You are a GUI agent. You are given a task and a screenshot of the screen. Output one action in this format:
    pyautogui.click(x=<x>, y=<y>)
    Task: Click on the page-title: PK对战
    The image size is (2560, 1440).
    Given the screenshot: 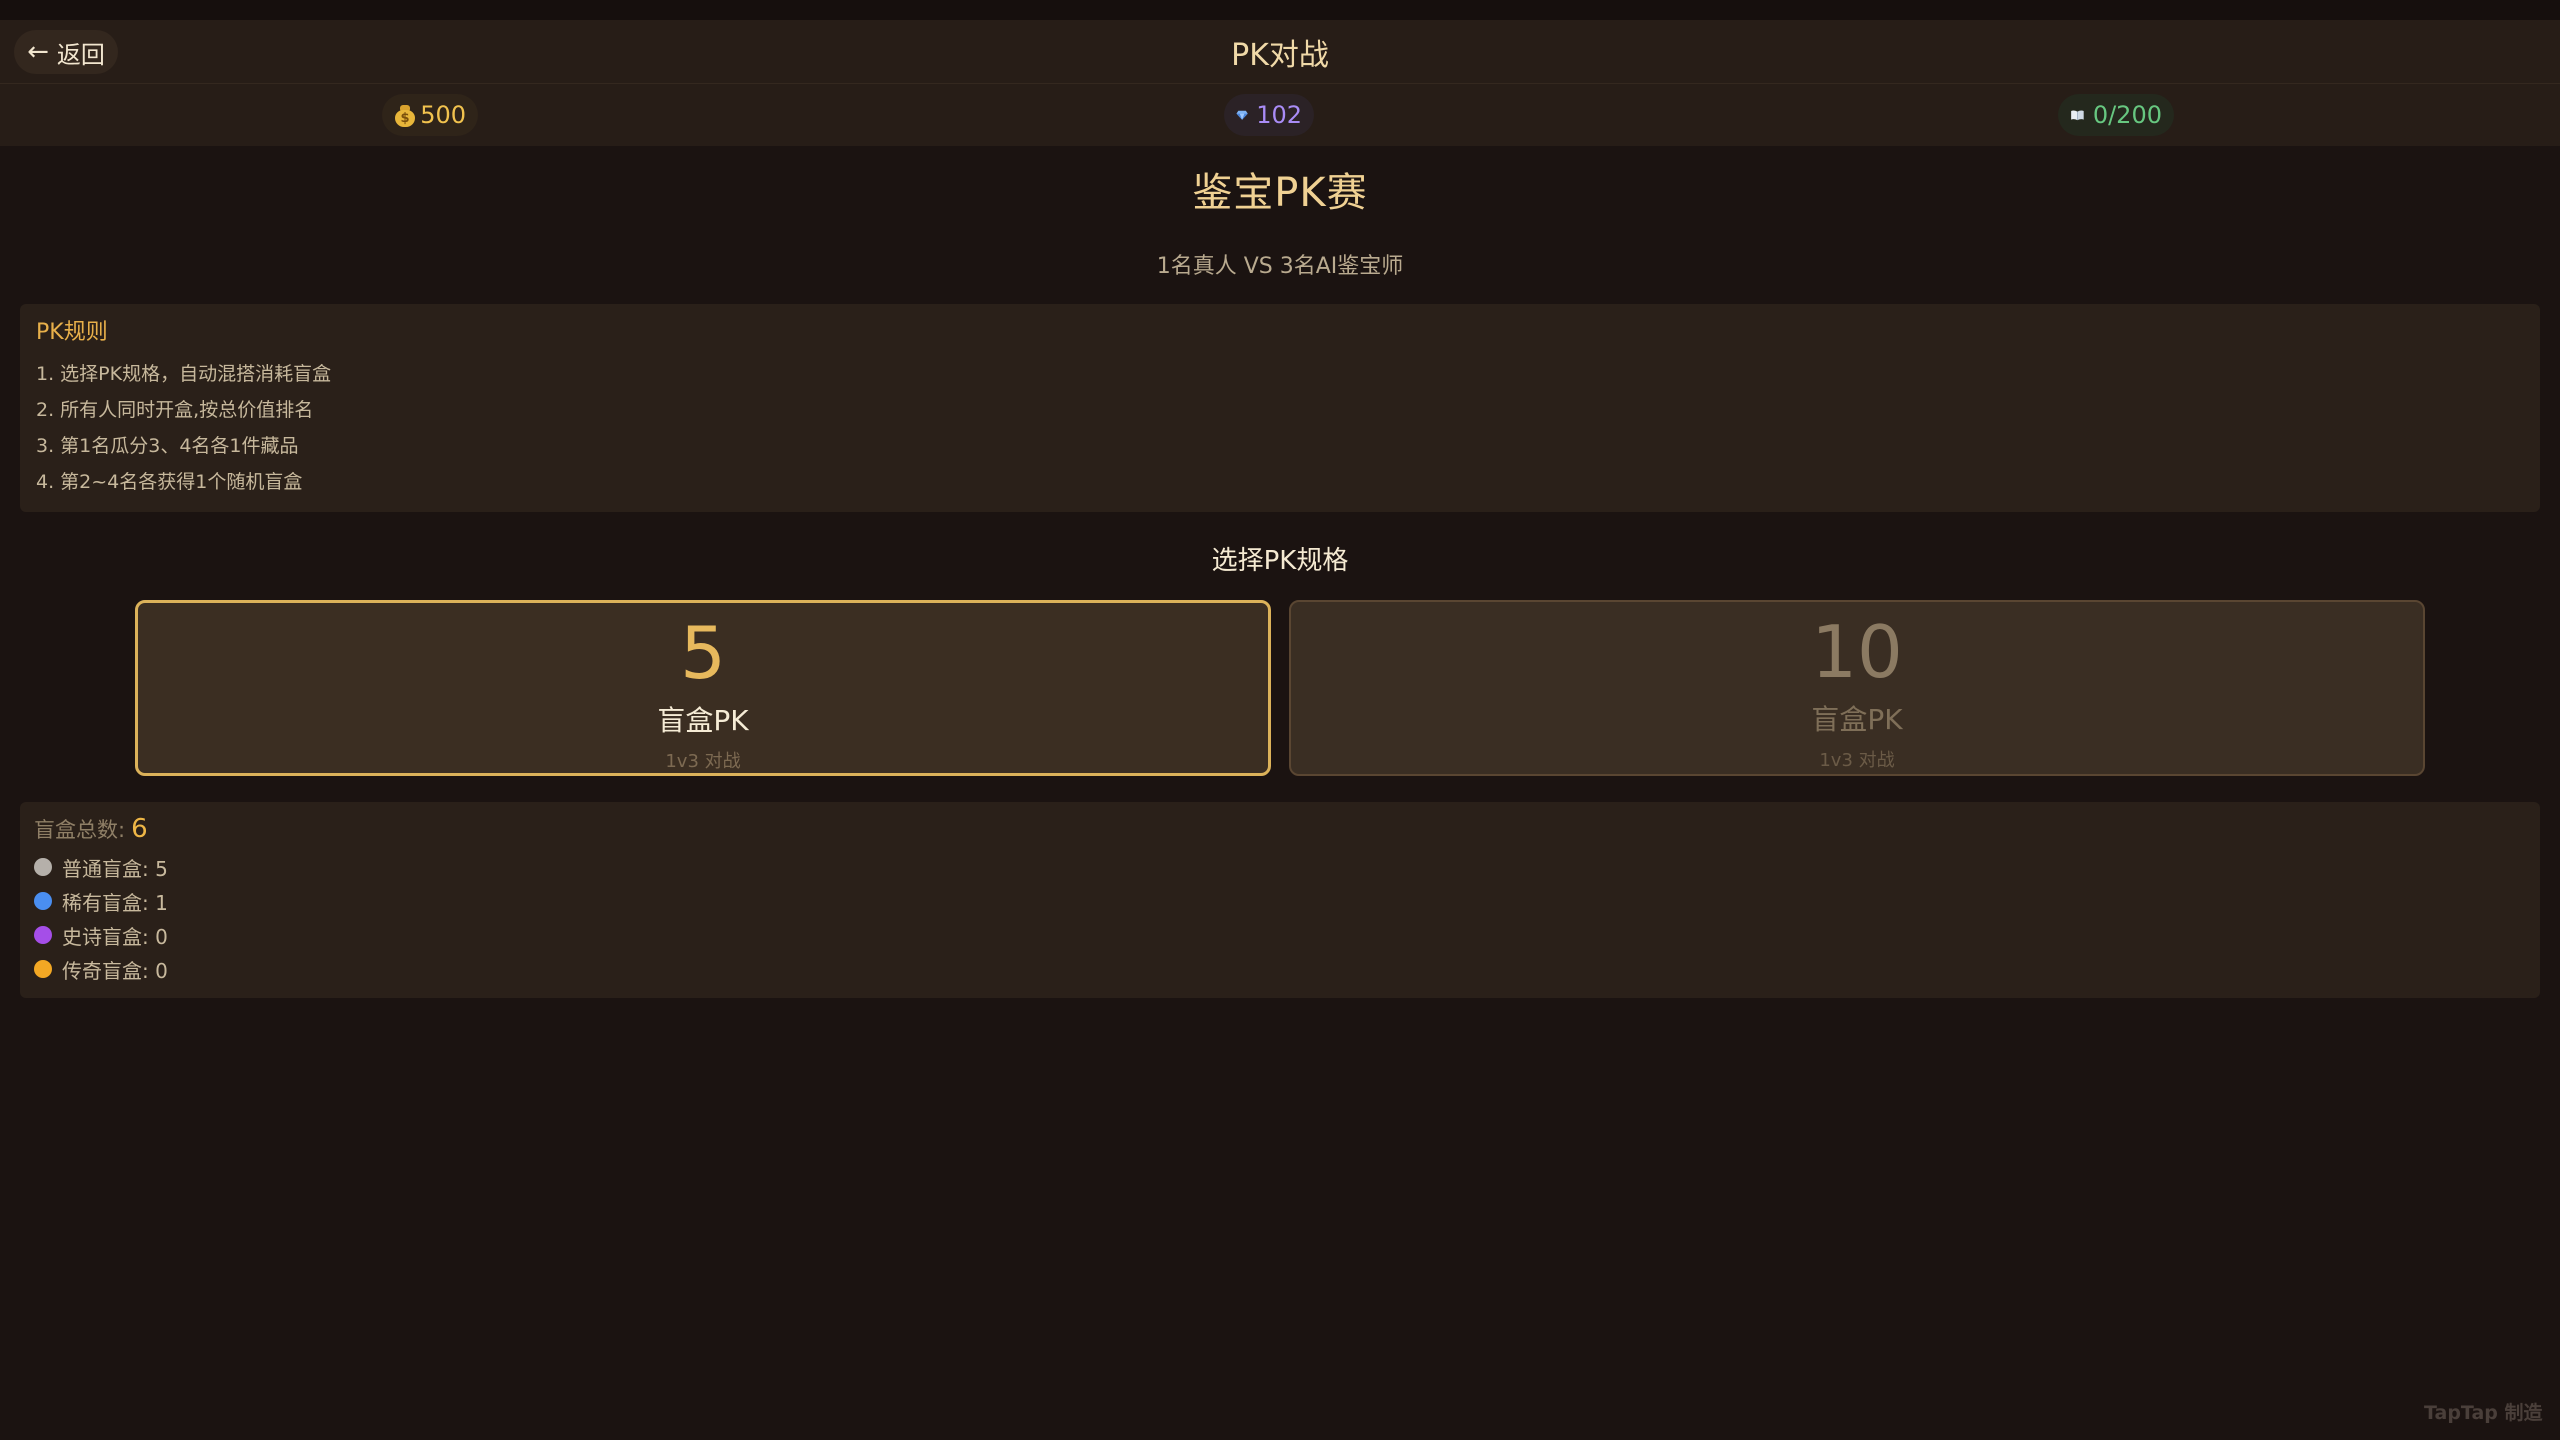 What is the action you would take?
    pyautogui.click(x=1280, y=55)
    